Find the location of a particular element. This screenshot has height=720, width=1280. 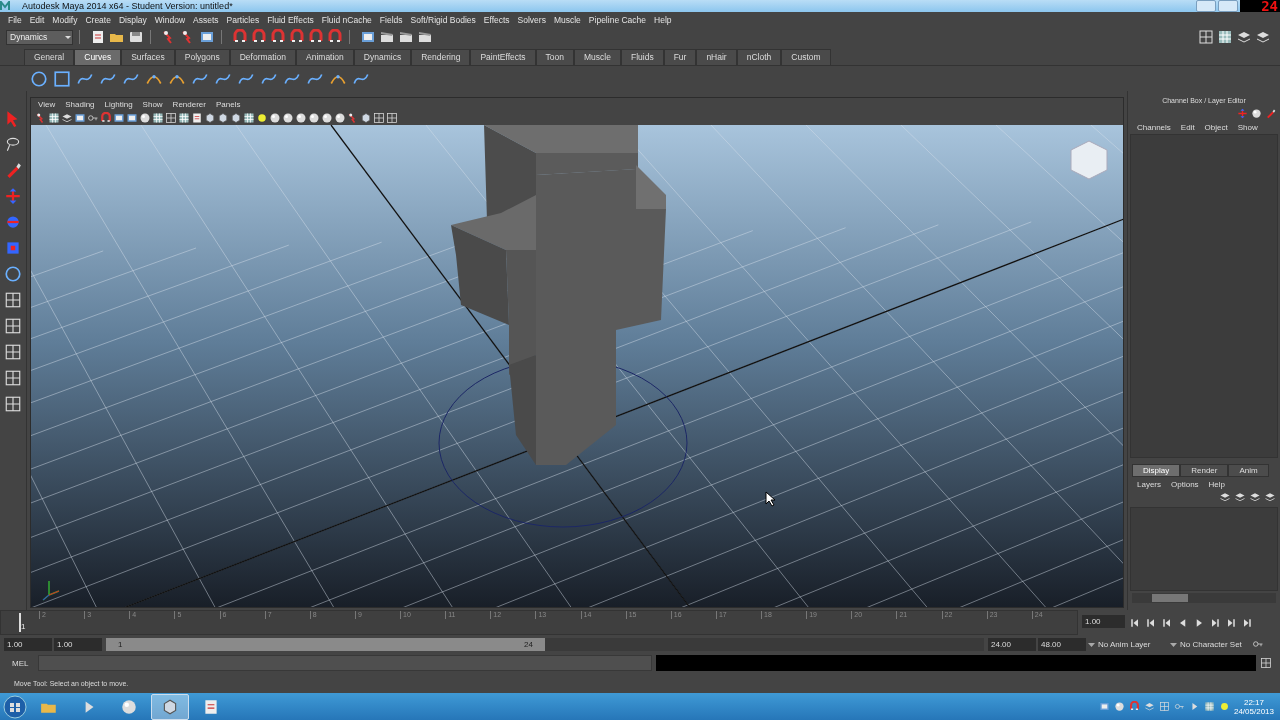

menu-item: Muscle is located at coordinates (567, 19).